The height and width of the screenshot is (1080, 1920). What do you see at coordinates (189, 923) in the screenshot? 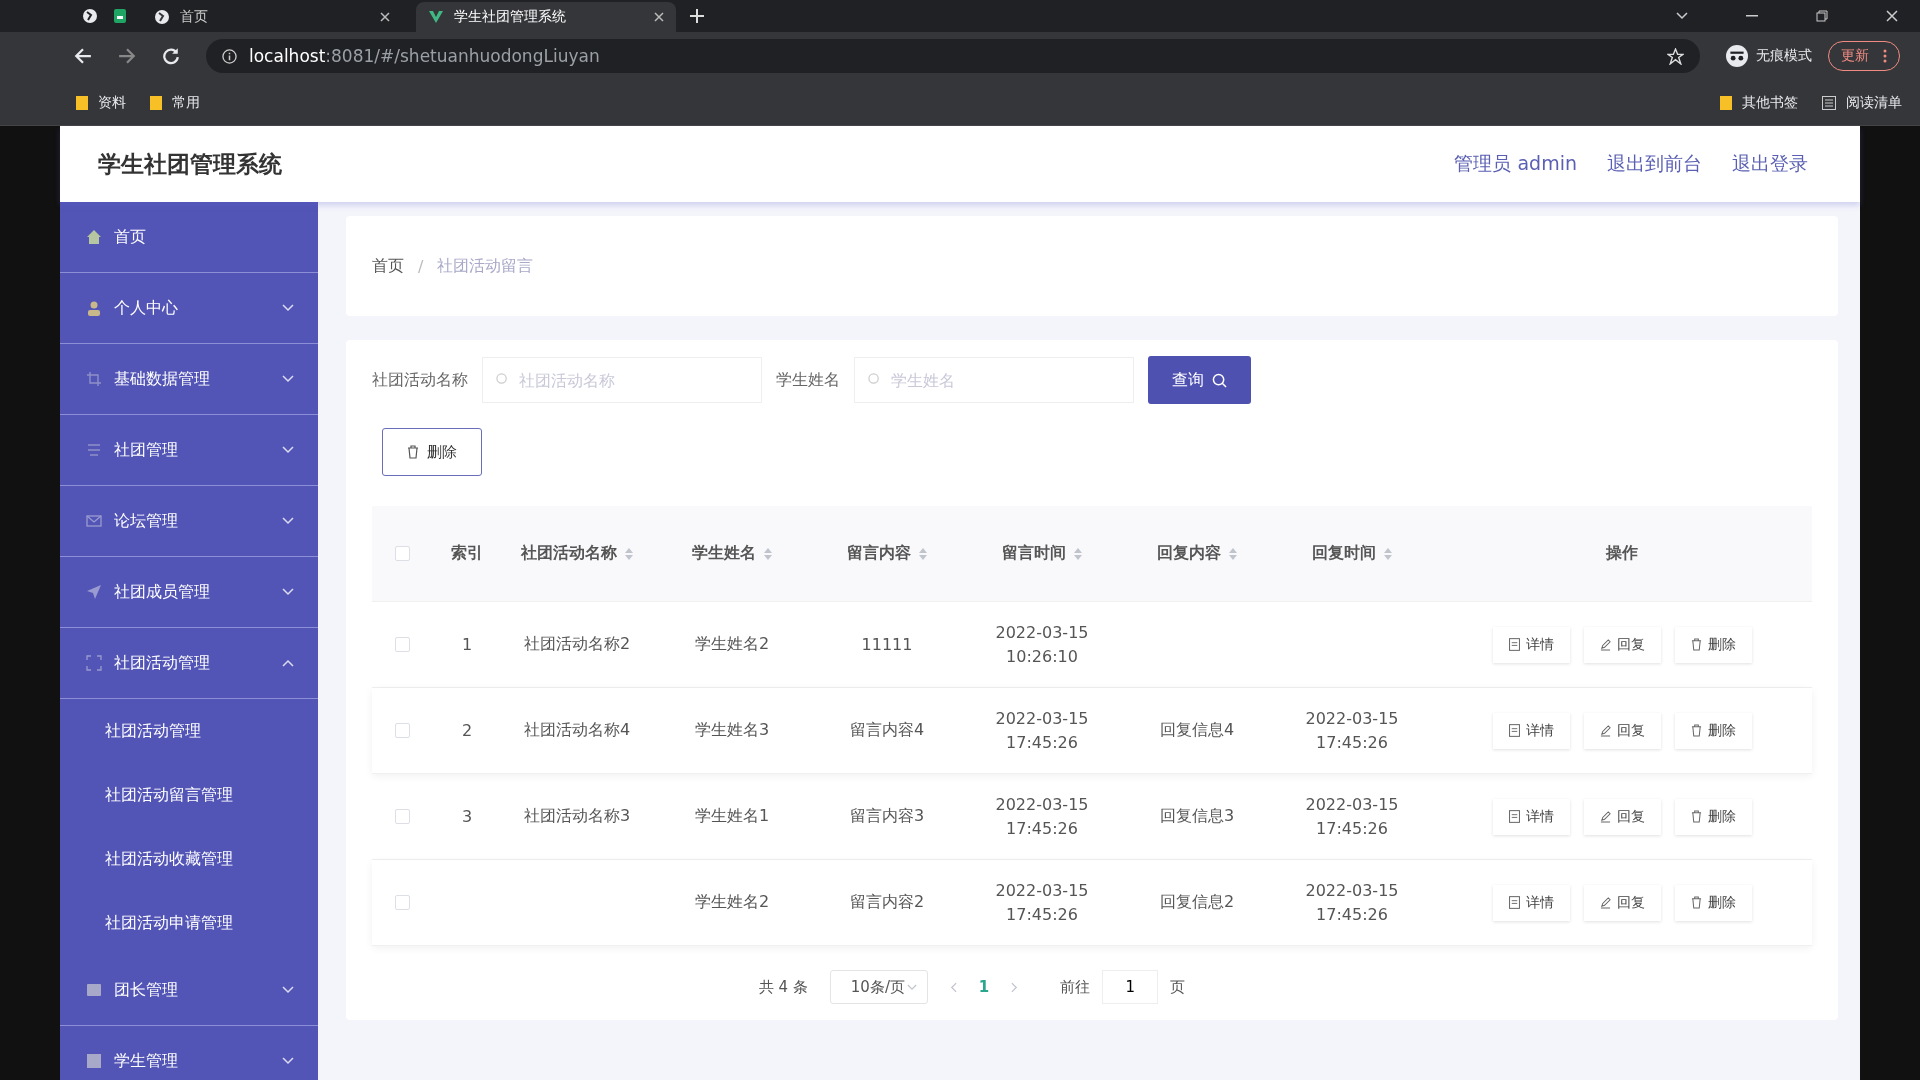
I see `submenu-item: 社团活动申请管理` at bounding box center [189, 923].